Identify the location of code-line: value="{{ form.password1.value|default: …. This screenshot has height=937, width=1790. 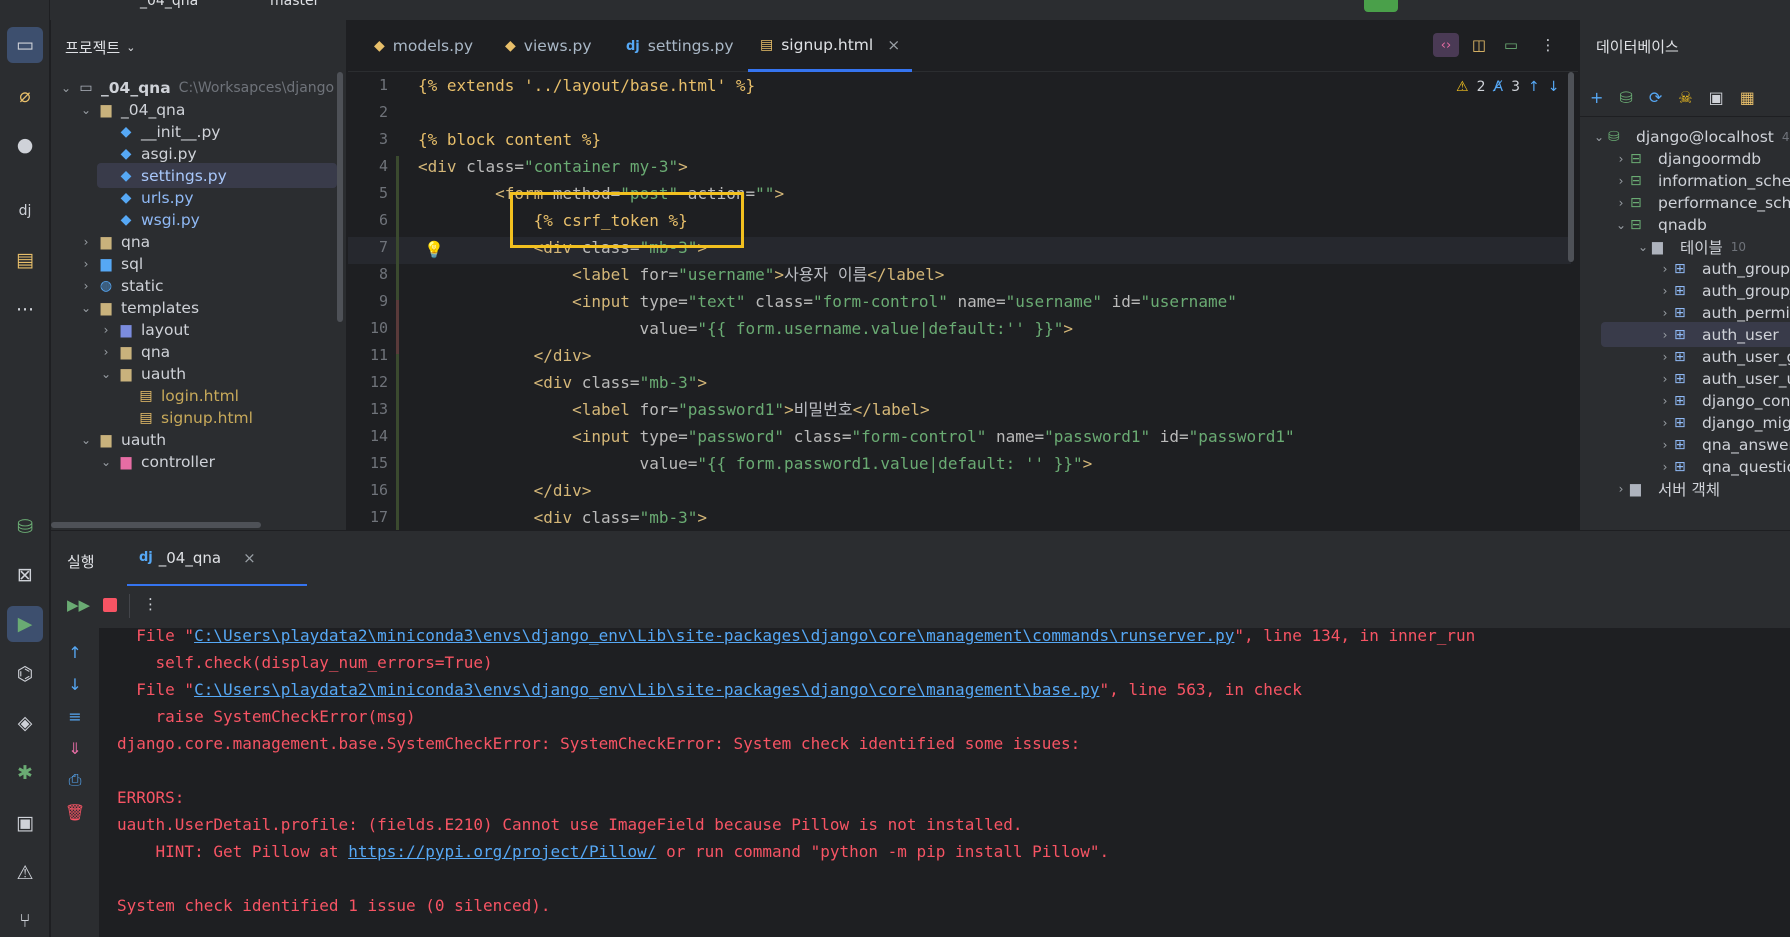
(755, 463).